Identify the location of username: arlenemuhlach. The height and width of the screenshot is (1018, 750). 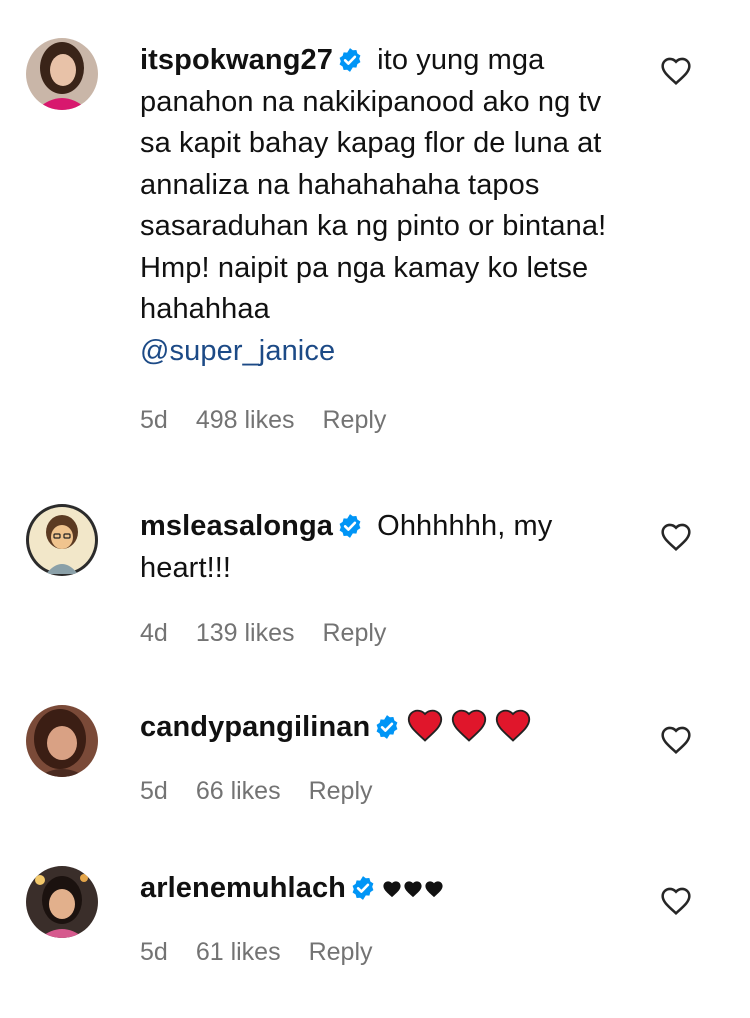
(243, 888).